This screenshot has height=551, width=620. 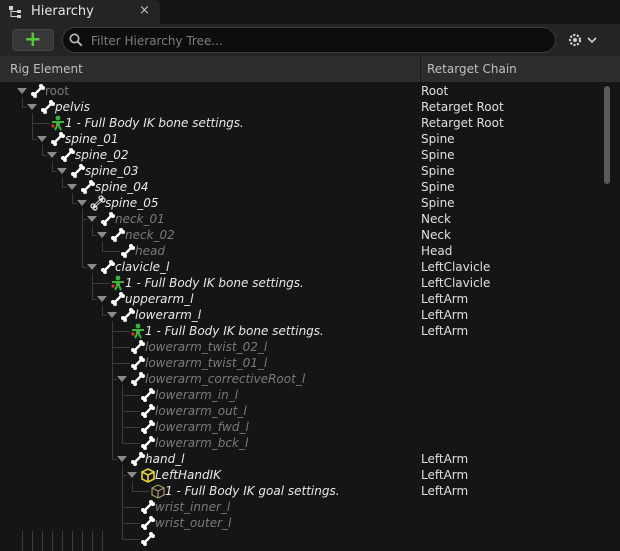 I want to click on plus-icon: +, so click(x=33, y=39).